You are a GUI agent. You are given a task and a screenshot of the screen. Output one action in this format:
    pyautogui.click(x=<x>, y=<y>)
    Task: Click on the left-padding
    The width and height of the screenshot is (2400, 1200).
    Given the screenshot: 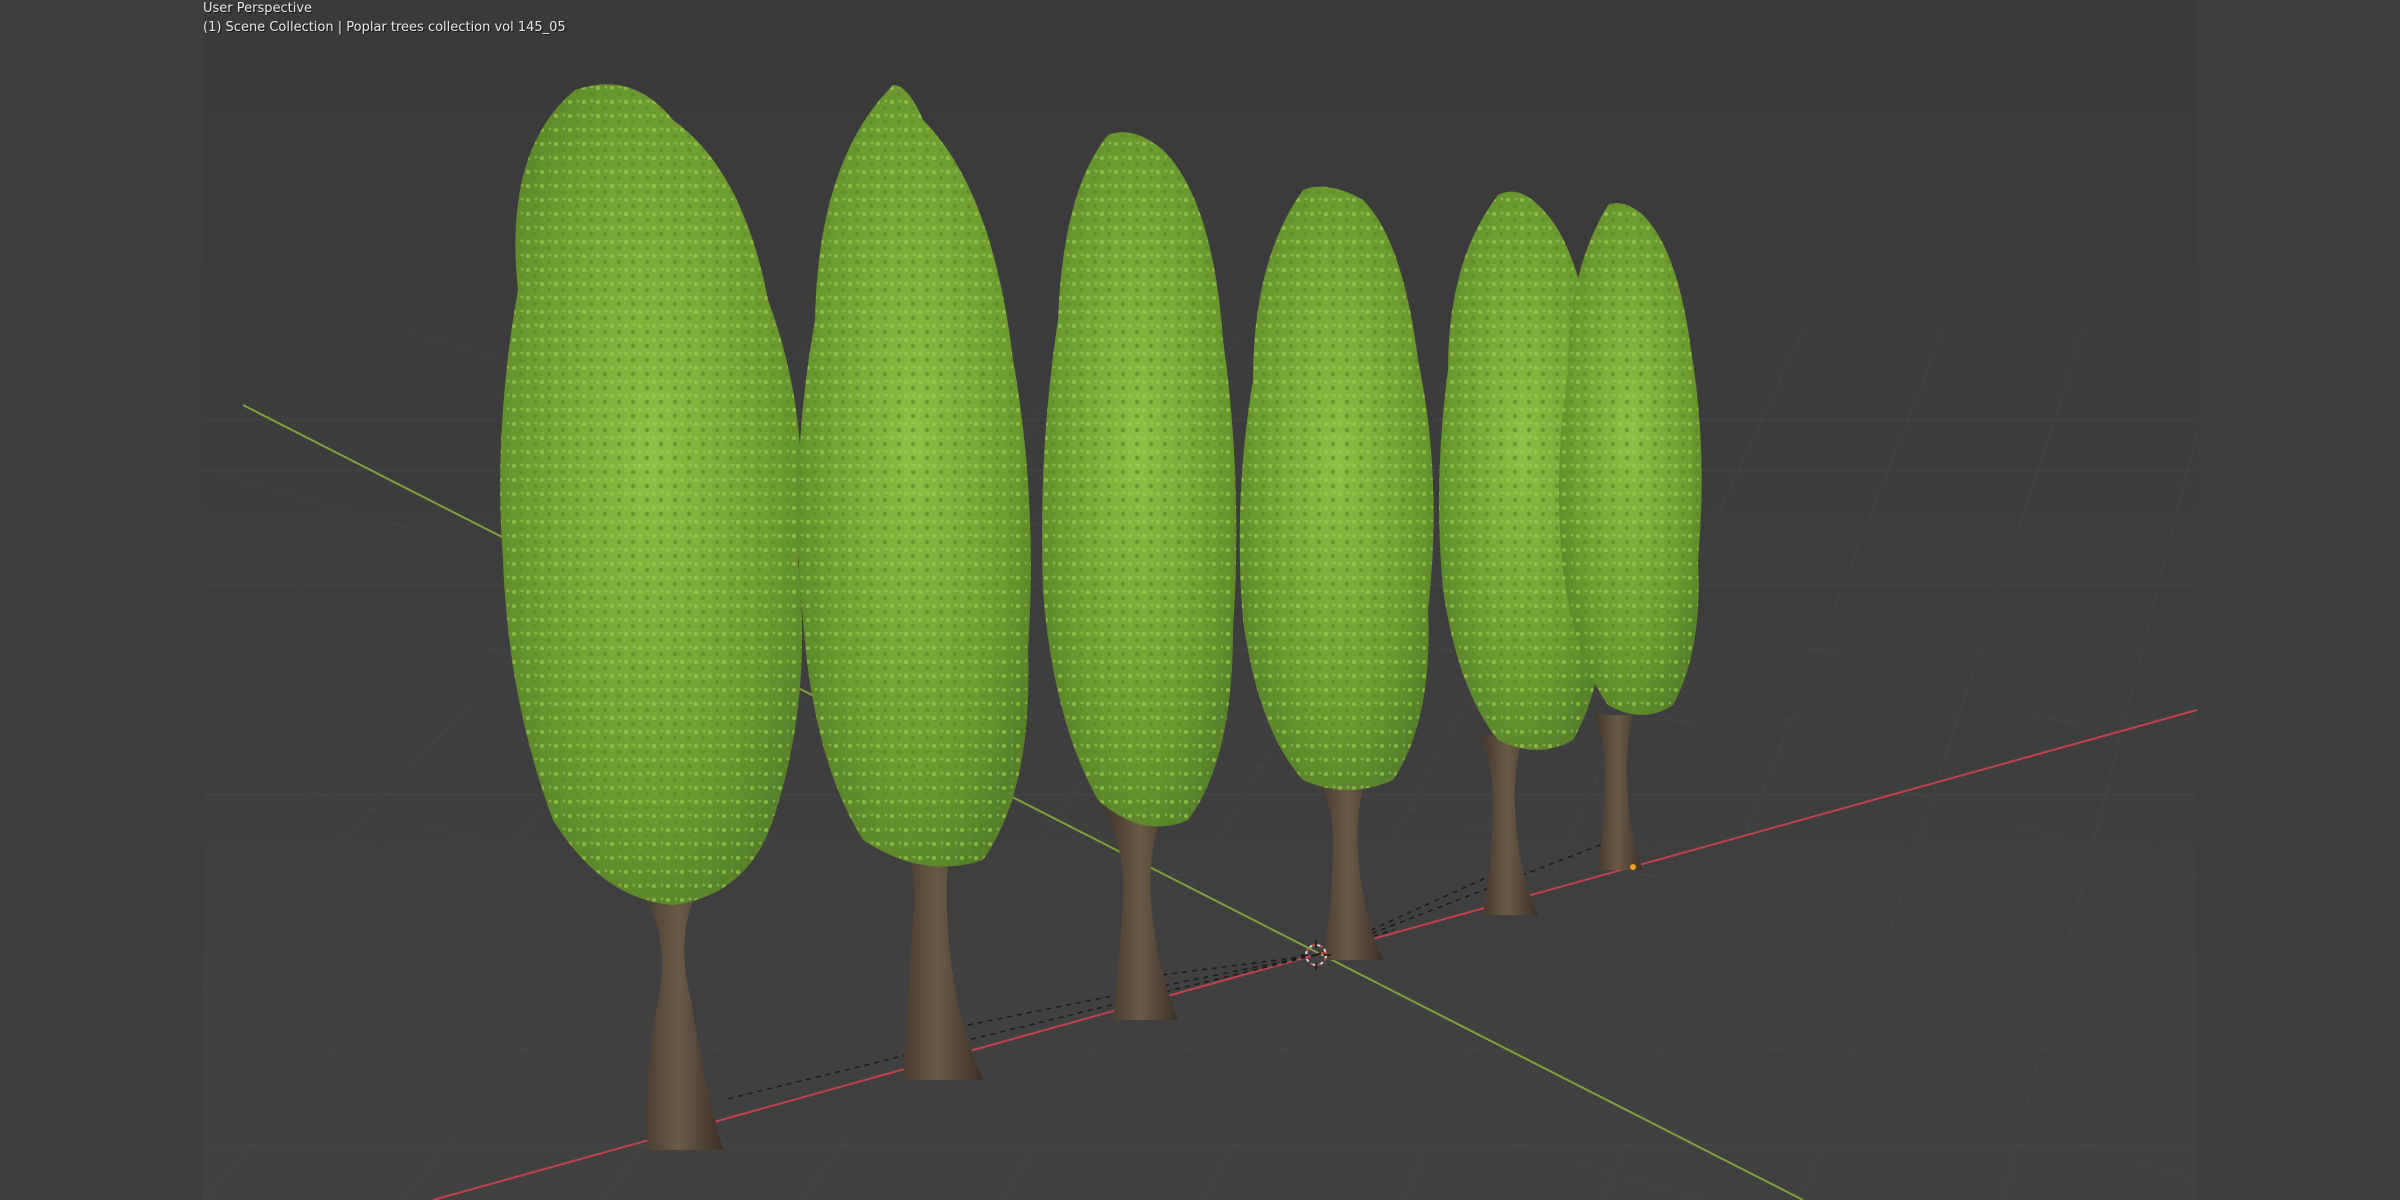 What is the action you would take?
    pyautogui.click(x=101, y=600)
    